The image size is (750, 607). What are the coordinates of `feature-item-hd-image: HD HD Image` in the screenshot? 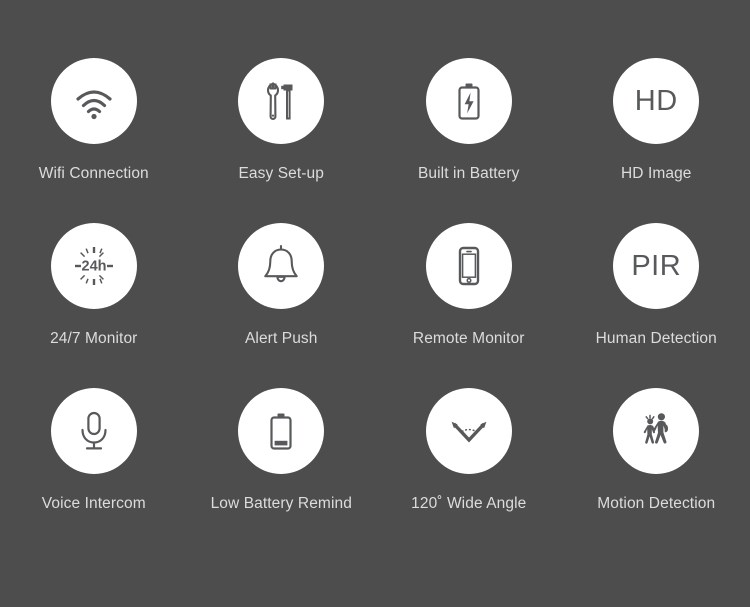 It's located at (656, 140).